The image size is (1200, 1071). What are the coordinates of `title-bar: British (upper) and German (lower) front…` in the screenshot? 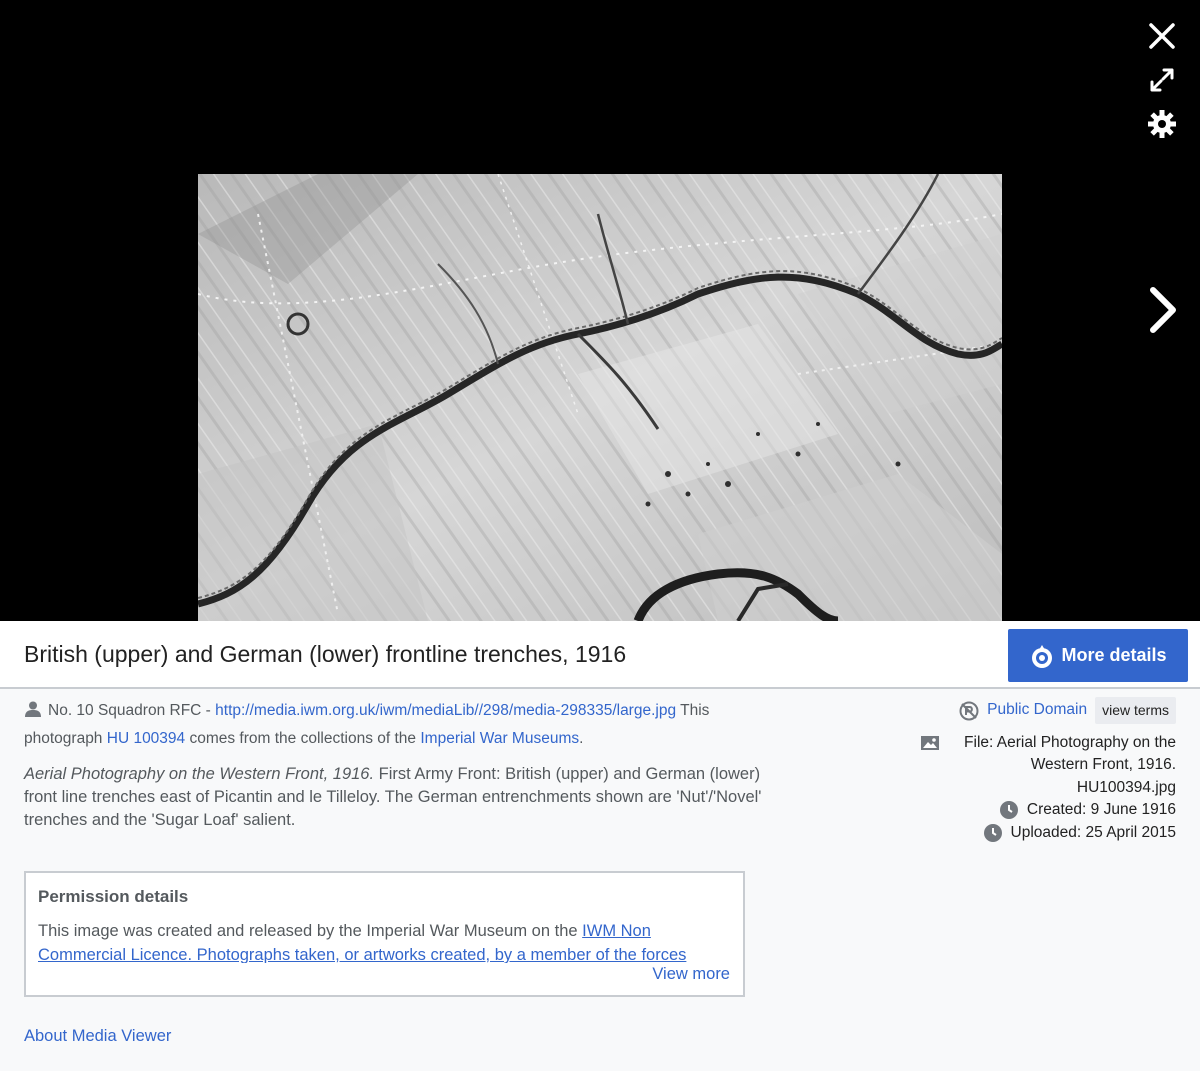 It's located at (600, 655).